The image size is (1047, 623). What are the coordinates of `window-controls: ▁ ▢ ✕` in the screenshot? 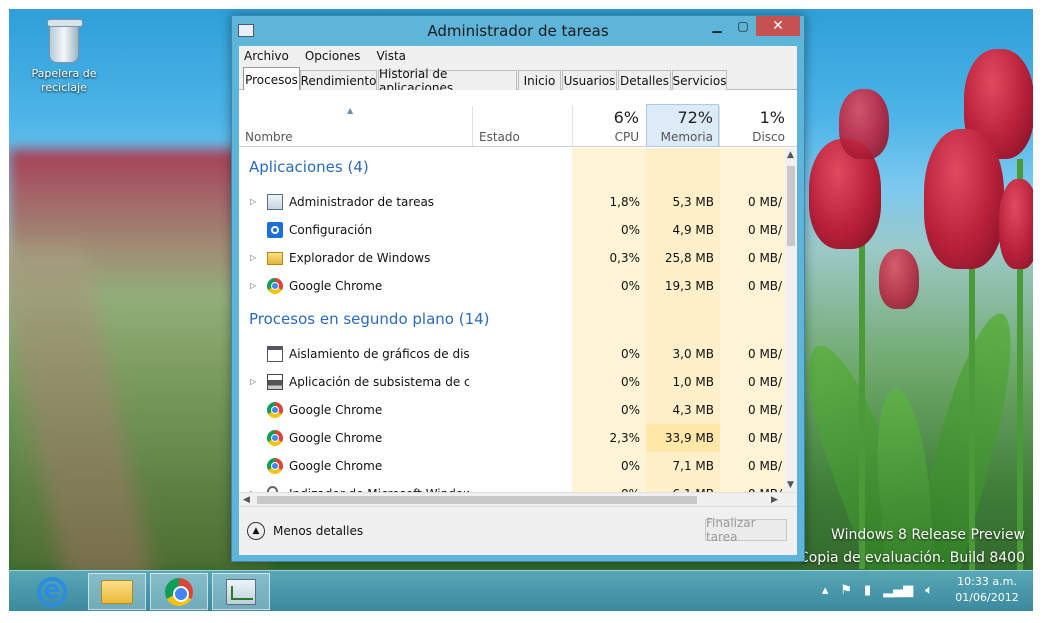 It's located at (752, 26).